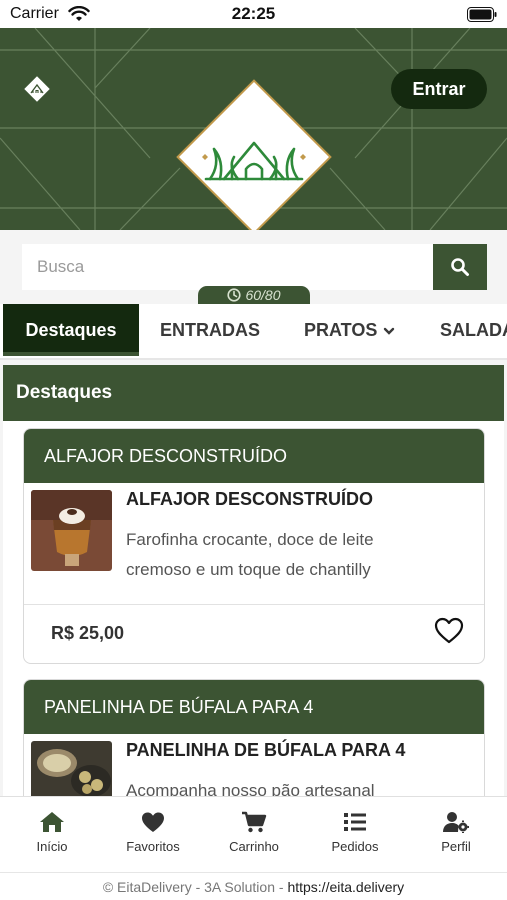 The height and width of the screenshot is (900, 507). Describe the element at coordinates (355, 832) in the screenshot. I see `nav-pedidos: Pedidos` at that location.